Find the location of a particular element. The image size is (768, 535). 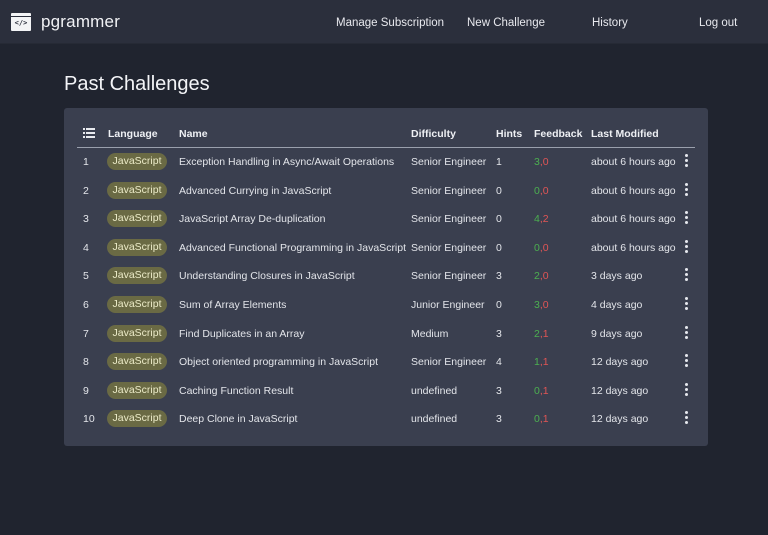

brand-name: pgrammer is located at coordinates (81, 21).